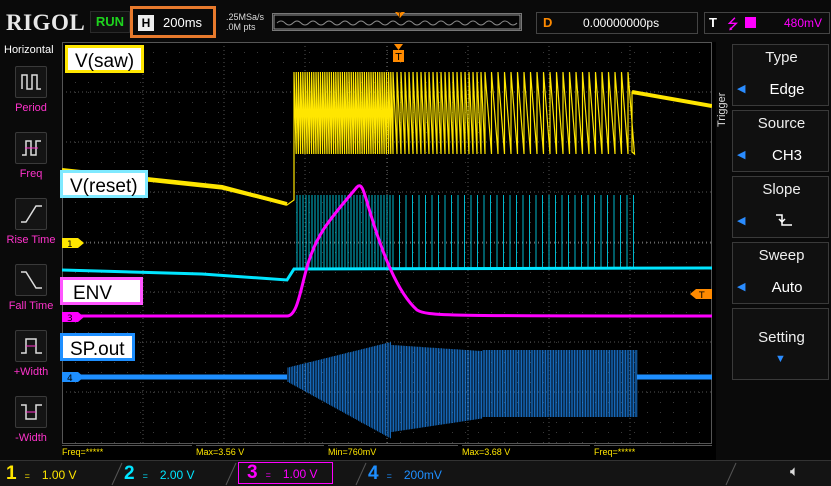  I want to click on svg-text: 4, so click(70, 379).